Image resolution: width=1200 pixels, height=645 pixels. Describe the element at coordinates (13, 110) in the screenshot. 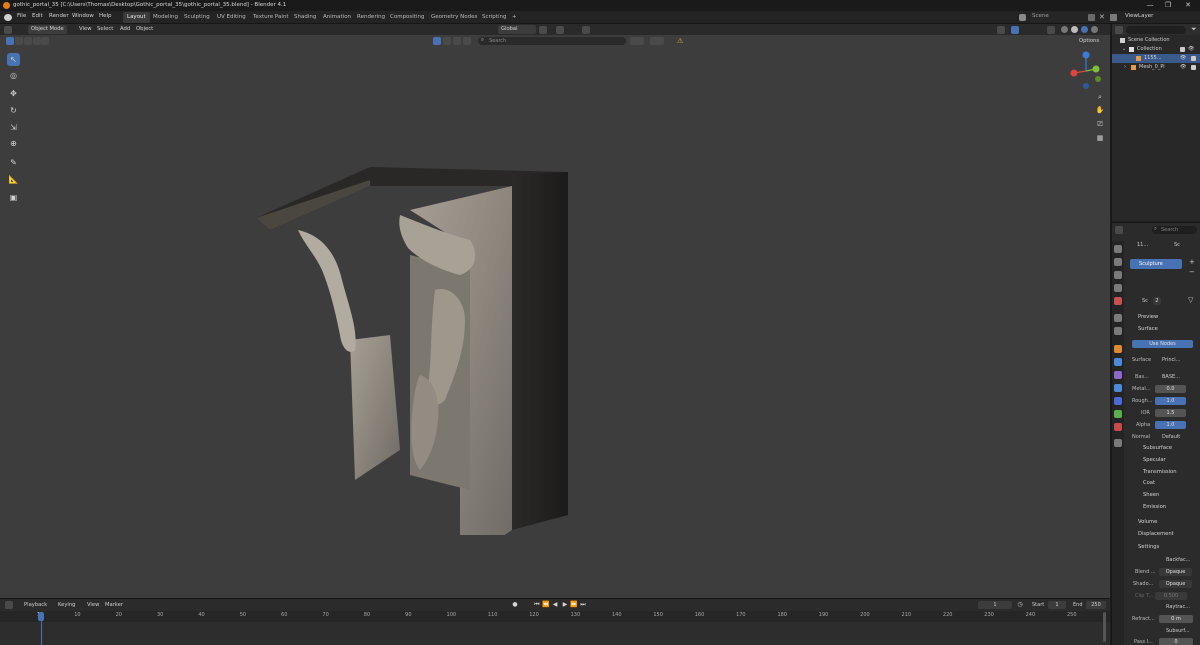

I see `rotate-tool-icon: ↻` at that location.